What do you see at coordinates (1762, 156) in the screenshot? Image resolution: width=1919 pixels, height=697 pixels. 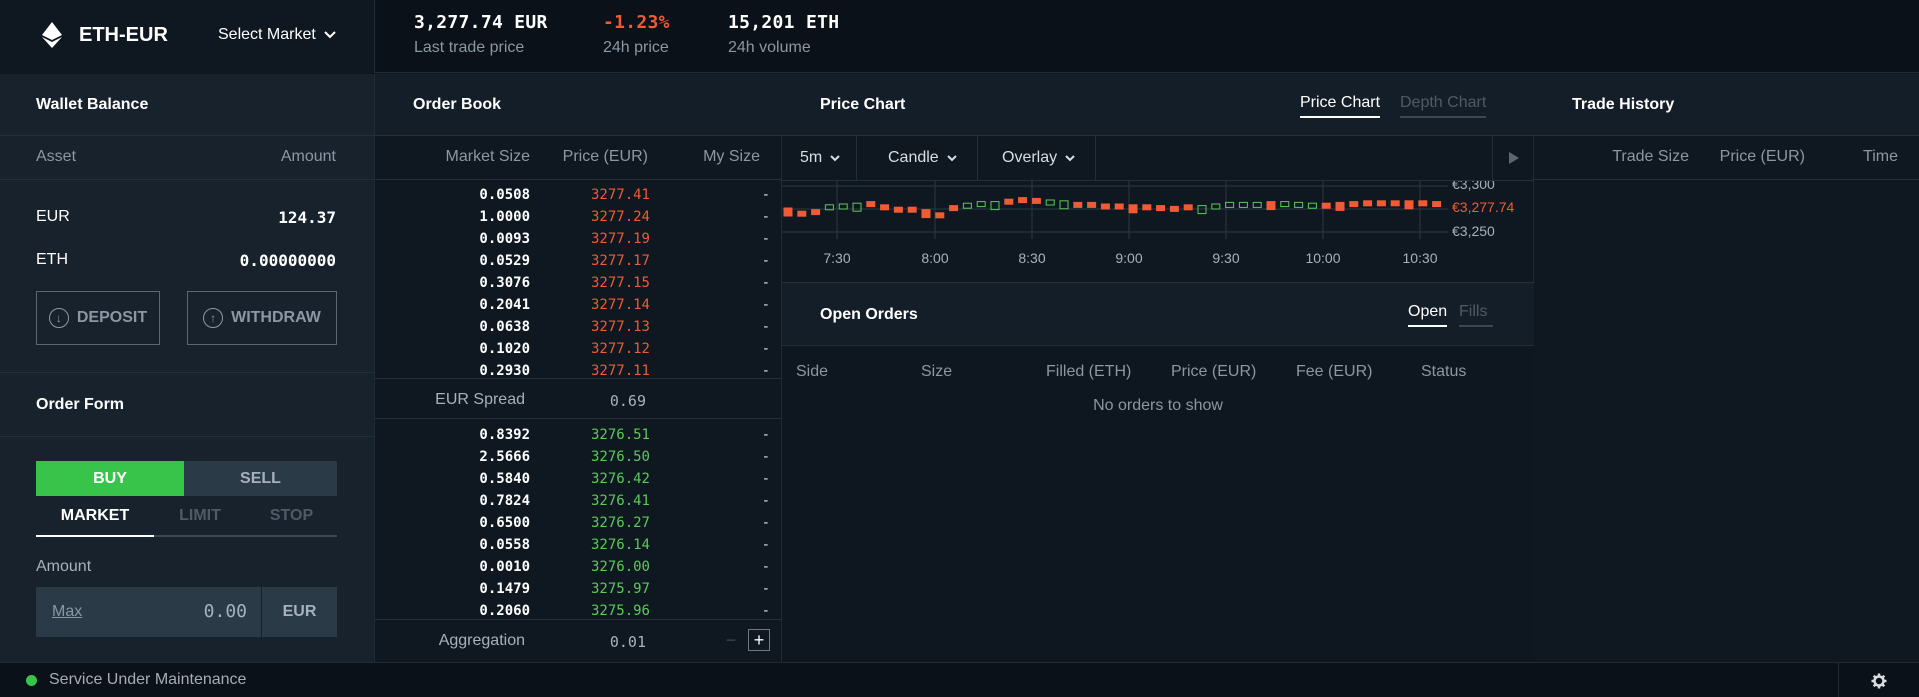 I see `trade-price-header: Price (EUR)` at bounding box center [1762, 156].